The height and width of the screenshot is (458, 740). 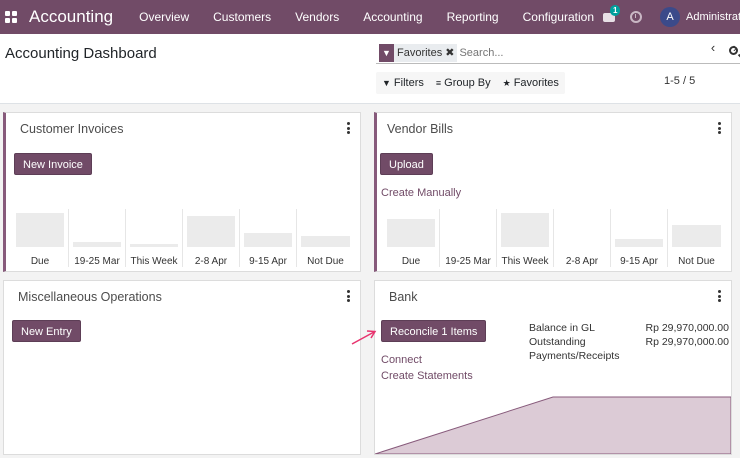 I want to click on pager-previous-icon: ‹, so click(x=713, y=47).